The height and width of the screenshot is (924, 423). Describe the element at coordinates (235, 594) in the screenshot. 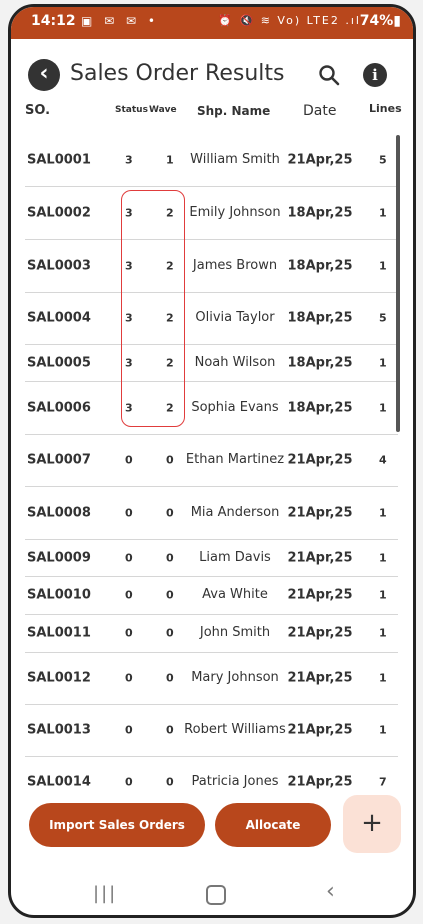

I see `ship-name-cell: Ava White` at that location.